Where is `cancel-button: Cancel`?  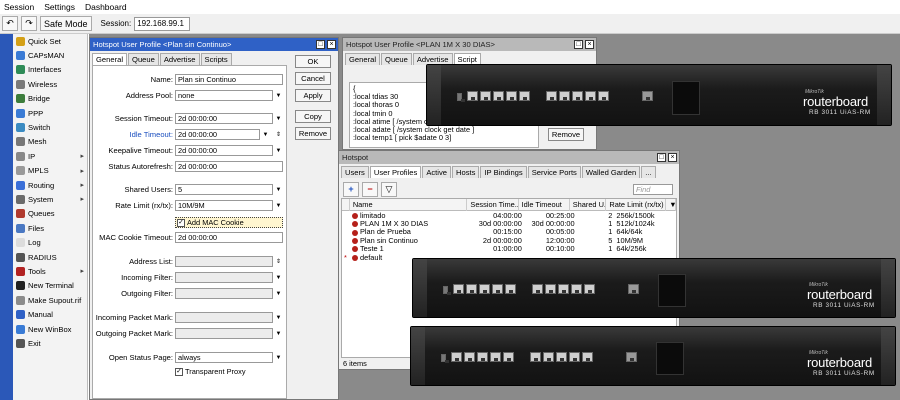
cancel-button: Cancel is located at coordinates (313, 78).